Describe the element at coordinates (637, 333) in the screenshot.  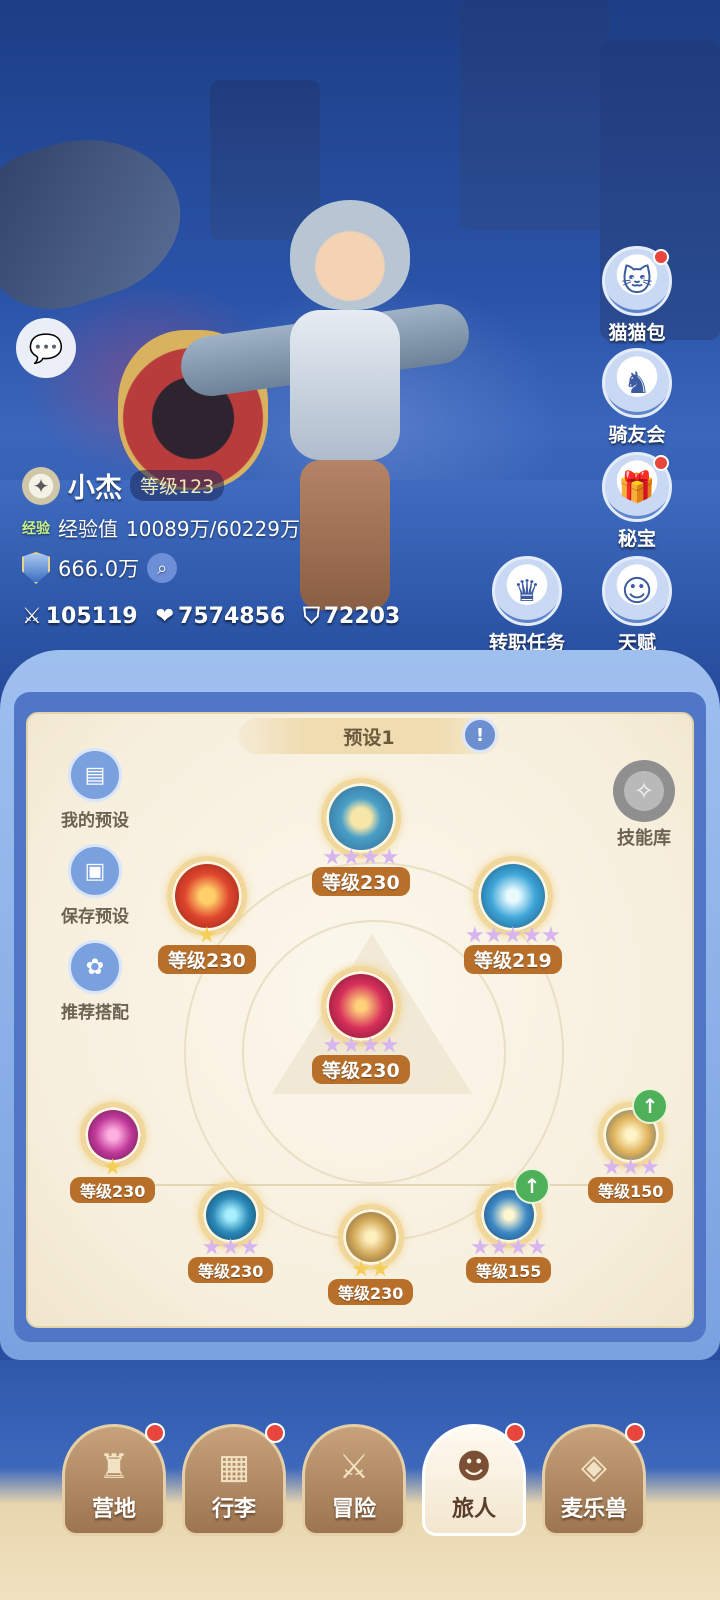
I see `cat-bag-label: 猫猫包` at that location.